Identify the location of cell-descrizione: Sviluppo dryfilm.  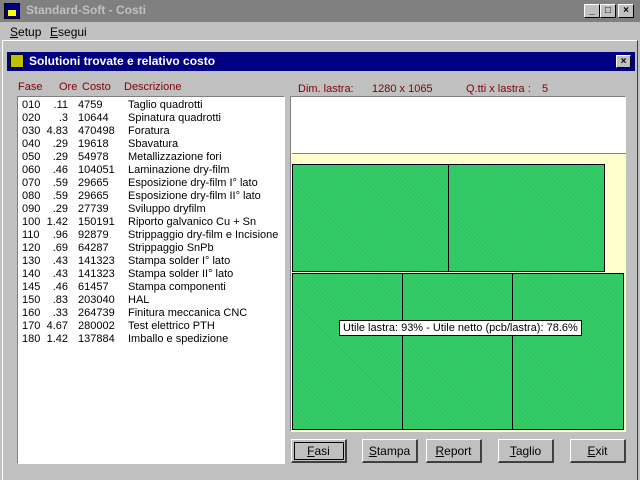
(167, 209).